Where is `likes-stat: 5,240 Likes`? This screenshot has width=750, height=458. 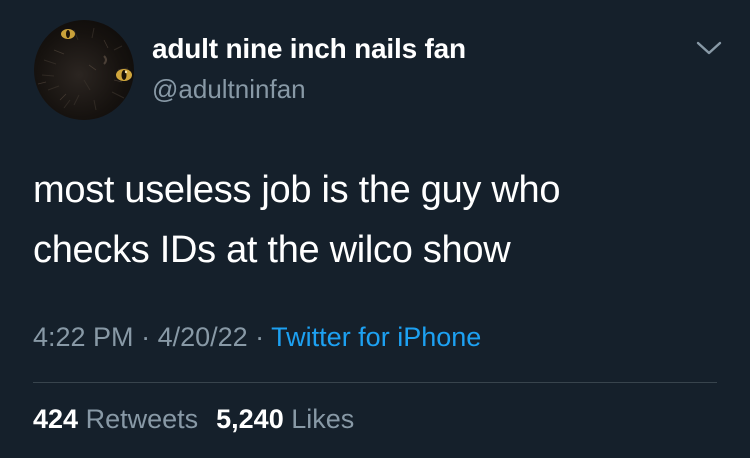
likes-stat: 5,240 Likes is located at coordinates (285, 419).